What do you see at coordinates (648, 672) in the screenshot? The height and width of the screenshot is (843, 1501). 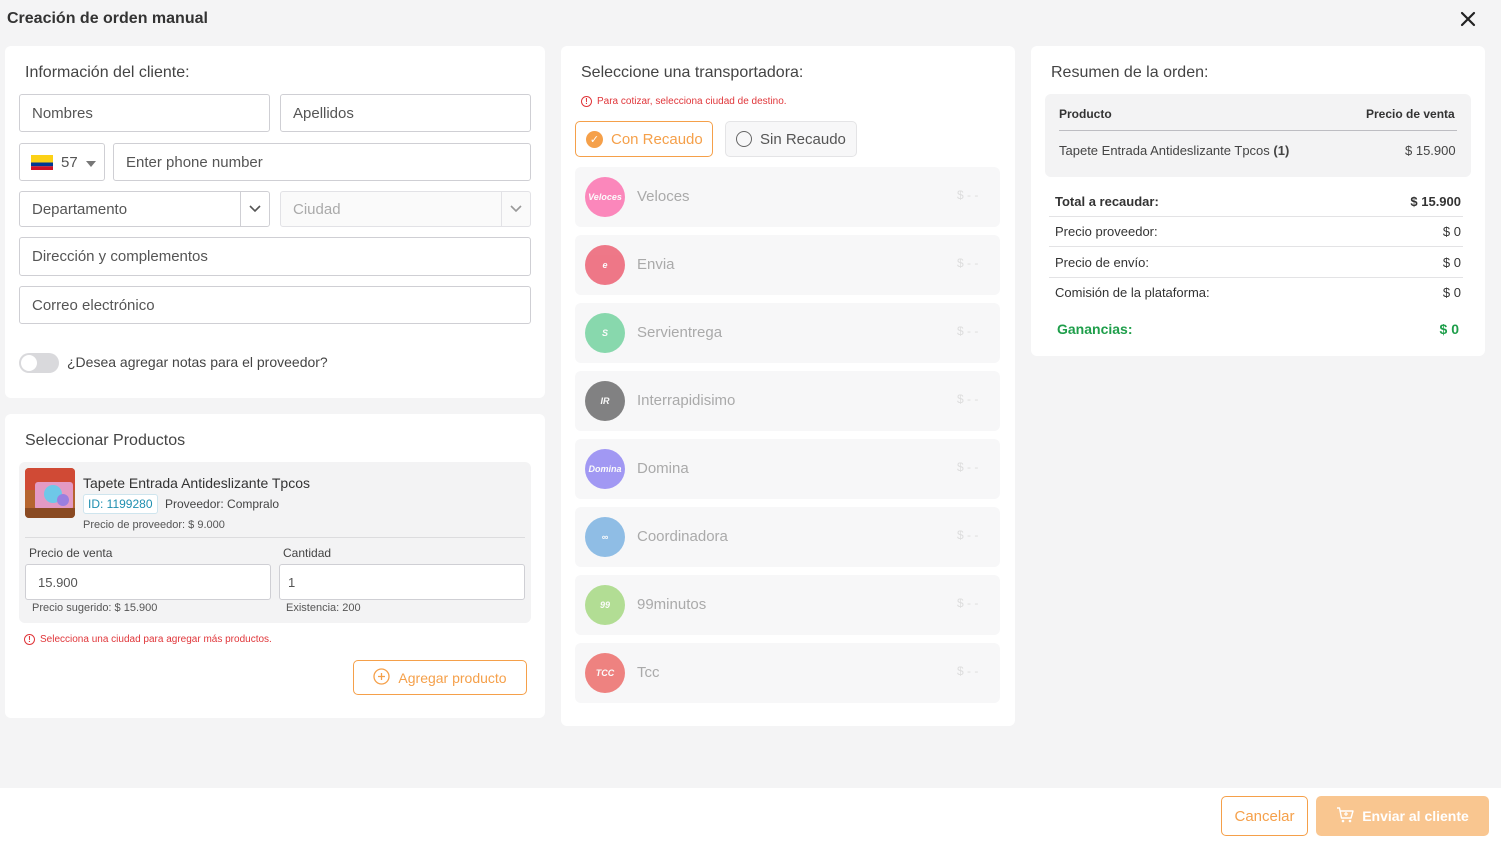 I see `carrier-name: Tcc` at bounding box center [648, 672].